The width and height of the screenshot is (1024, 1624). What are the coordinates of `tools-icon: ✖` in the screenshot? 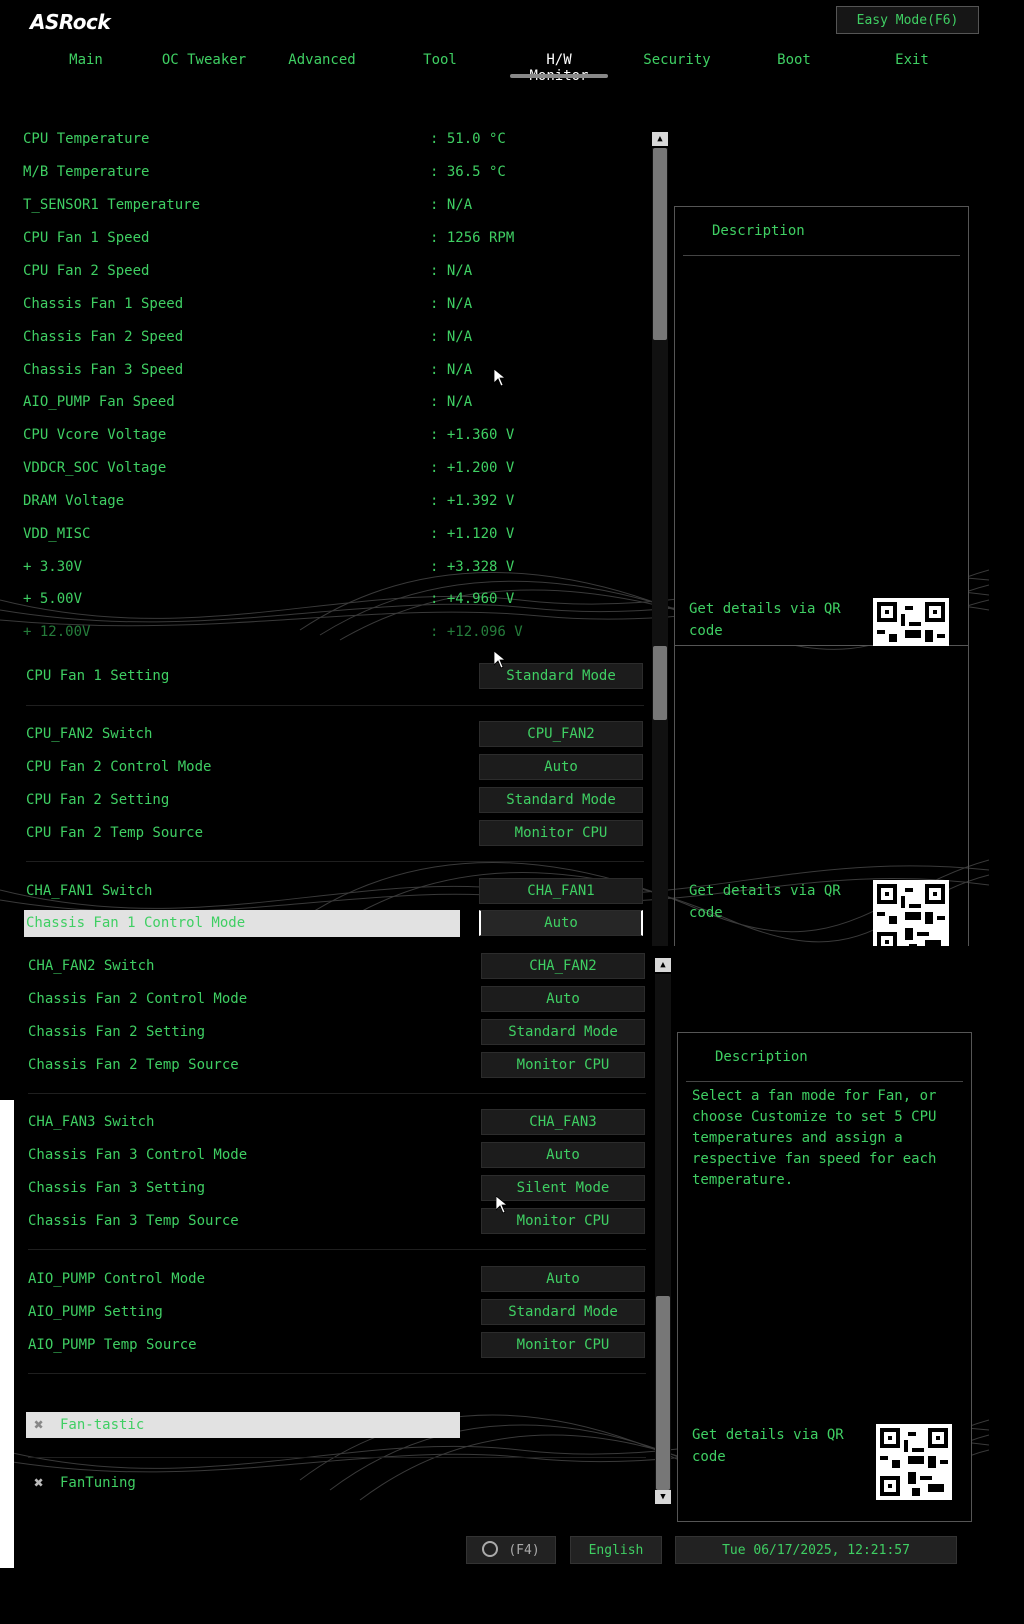 It's located at (39, 1424).